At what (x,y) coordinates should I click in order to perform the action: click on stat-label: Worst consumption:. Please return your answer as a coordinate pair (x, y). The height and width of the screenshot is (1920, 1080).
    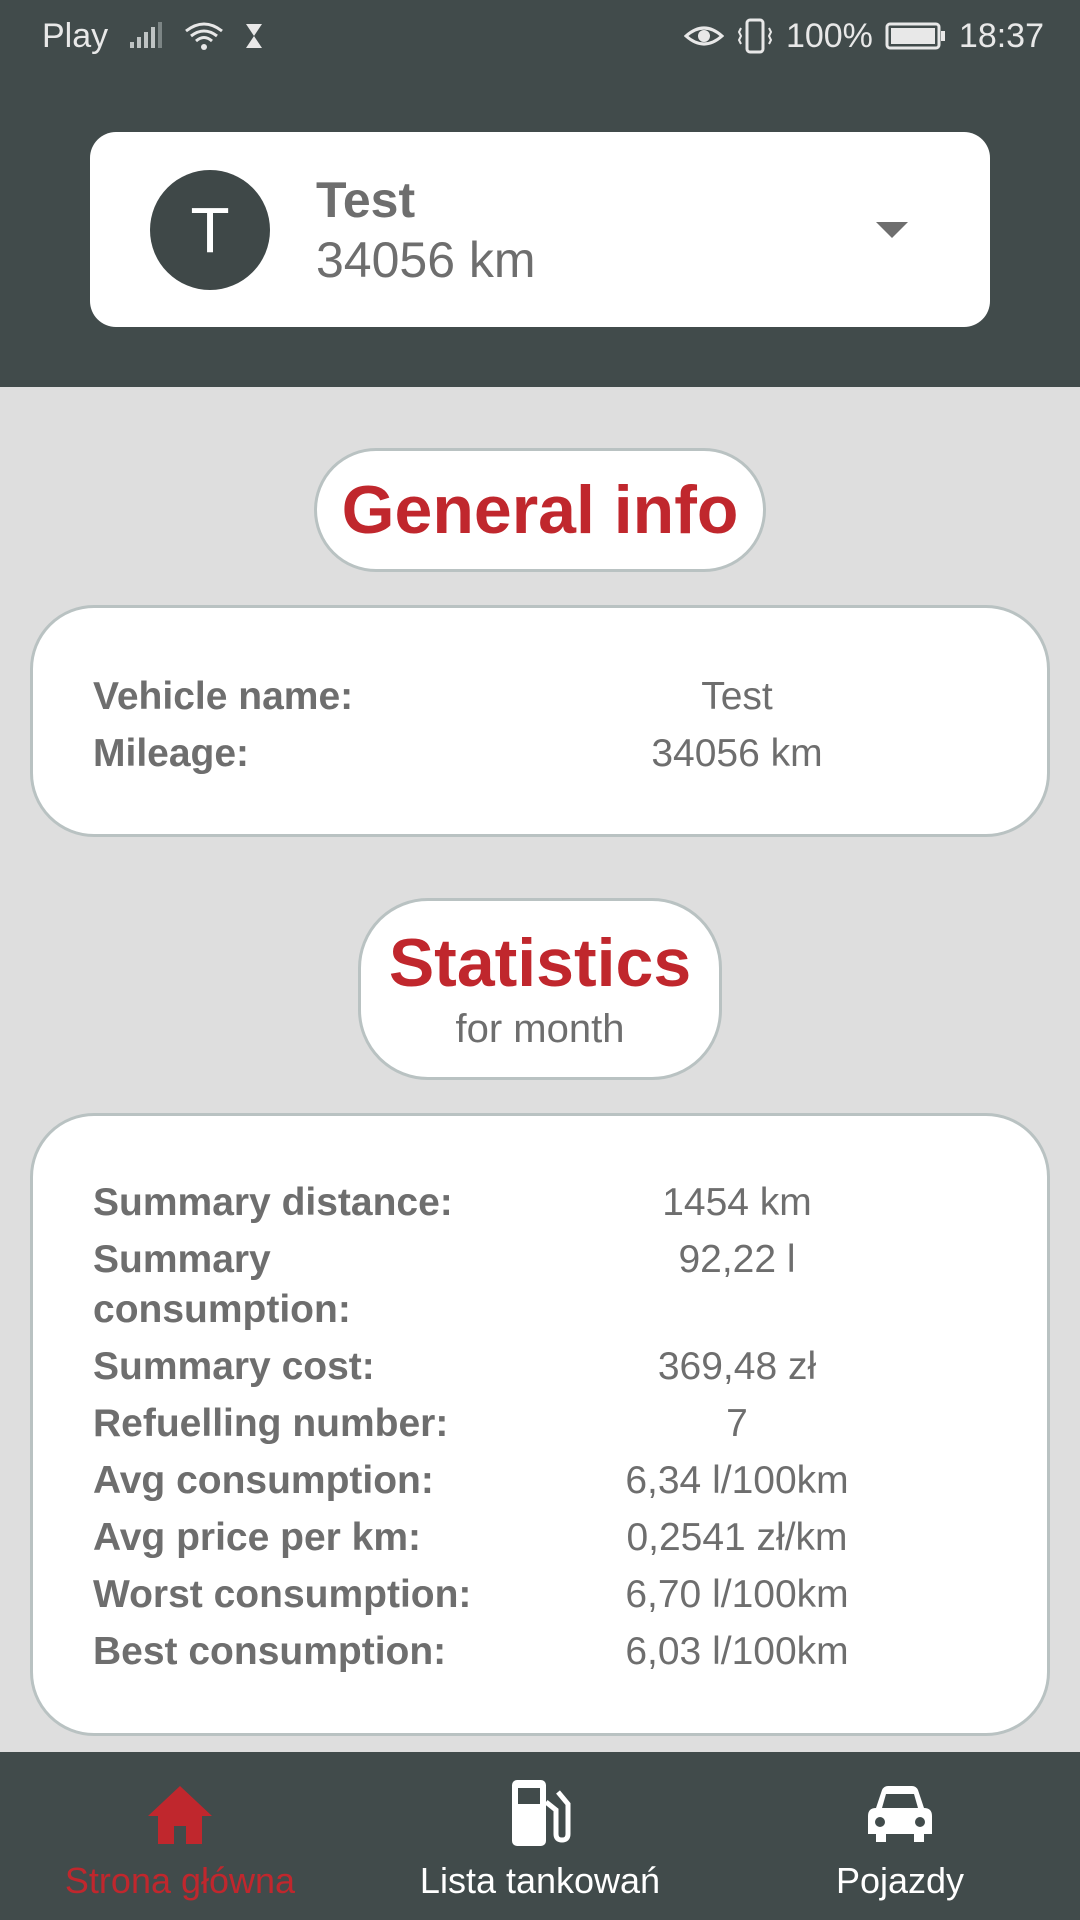
    Looking at the image, I should click on (282, 1594).